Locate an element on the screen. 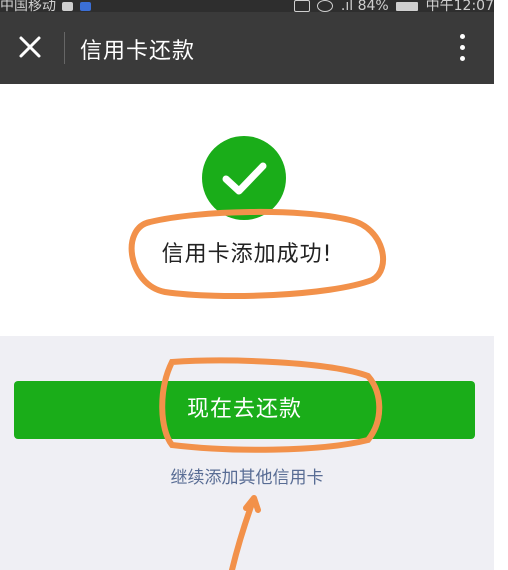  status-time: 中午12:07 is located at coordinates (459, 6).